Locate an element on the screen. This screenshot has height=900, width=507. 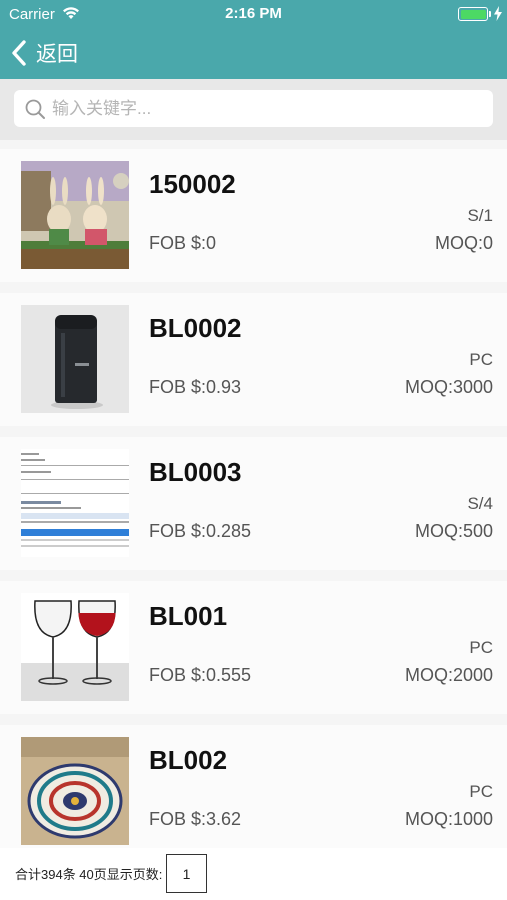
product-unit: S/1 is located at coordinates (480, 215).